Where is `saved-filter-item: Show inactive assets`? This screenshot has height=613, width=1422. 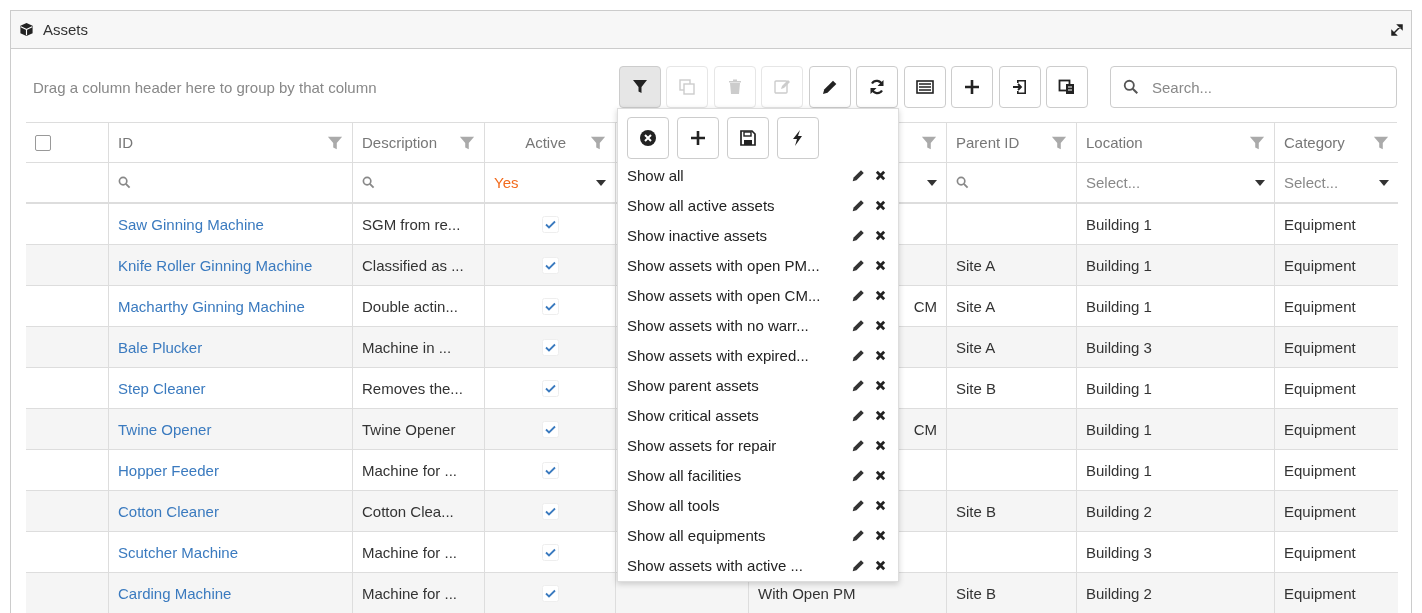 saved-filter-item: Show inactive assets is located at coordinates (739, 235).